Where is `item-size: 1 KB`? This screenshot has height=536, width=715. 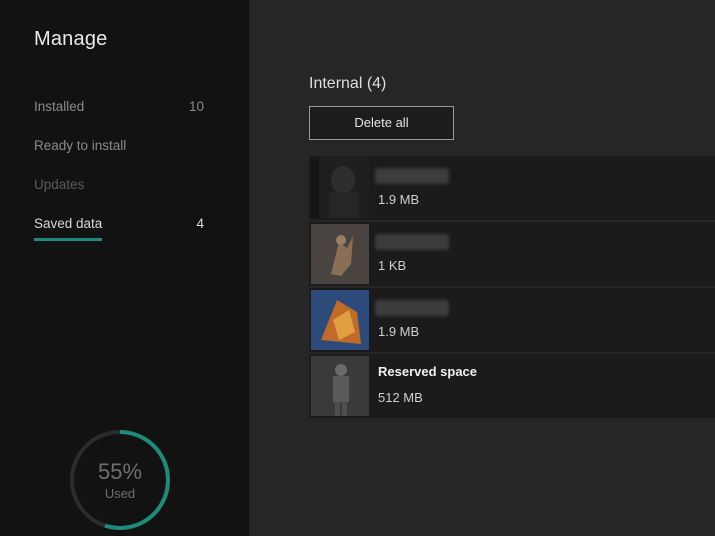
item-size: 1 KB is located at coordinates (392, 265).